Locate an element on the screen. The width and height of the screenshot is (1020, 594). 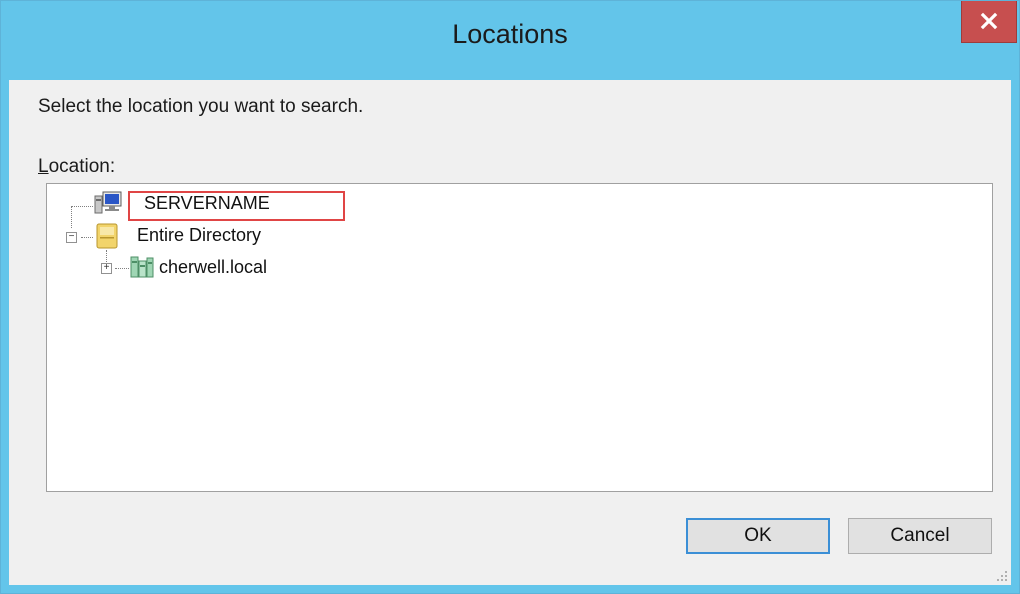
computer-icon is located at coordinates (108, 202).